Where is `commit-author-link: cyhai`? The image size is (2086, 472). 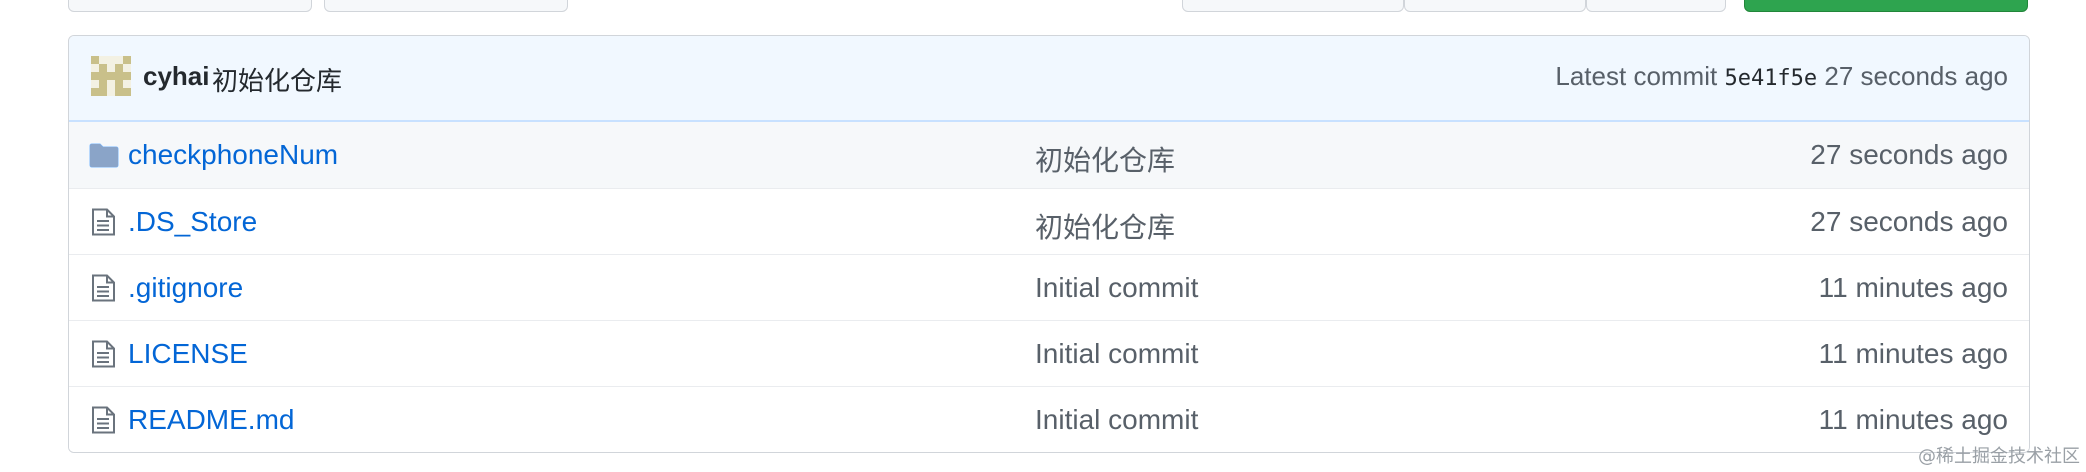
commit-author-link: cyhai is located at coordinates (176, 76).